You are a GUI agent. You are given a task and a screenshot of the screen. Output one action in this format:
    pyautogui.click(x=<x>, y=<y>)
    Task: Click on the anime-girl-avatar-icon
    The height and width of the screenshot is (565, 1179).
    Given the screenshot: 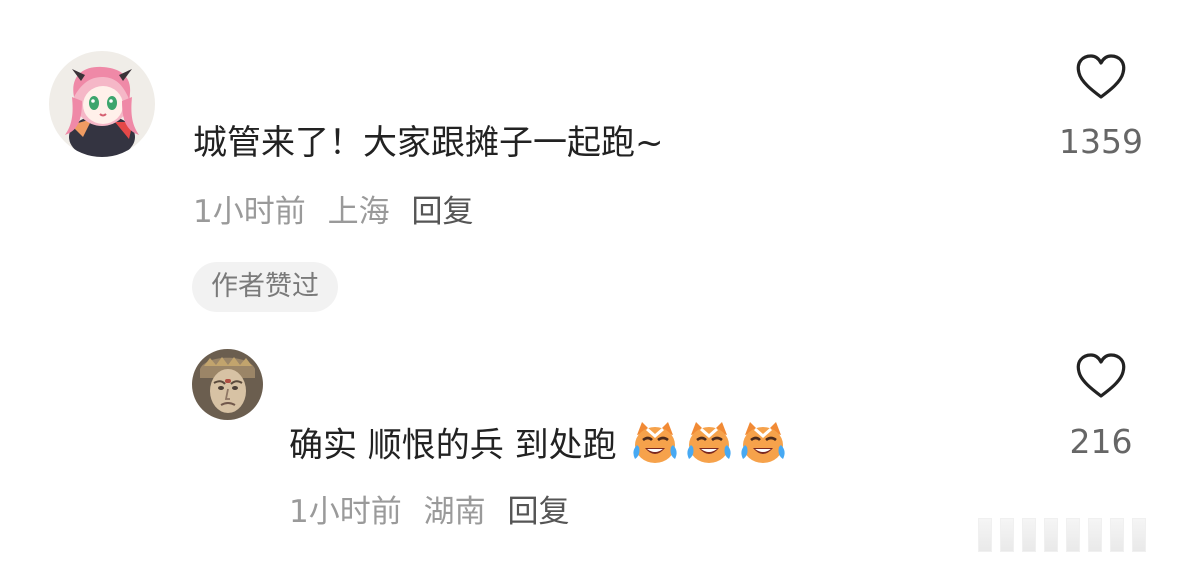 What is the action you would take?
    pyautogui.click(x=102, y=104)
    